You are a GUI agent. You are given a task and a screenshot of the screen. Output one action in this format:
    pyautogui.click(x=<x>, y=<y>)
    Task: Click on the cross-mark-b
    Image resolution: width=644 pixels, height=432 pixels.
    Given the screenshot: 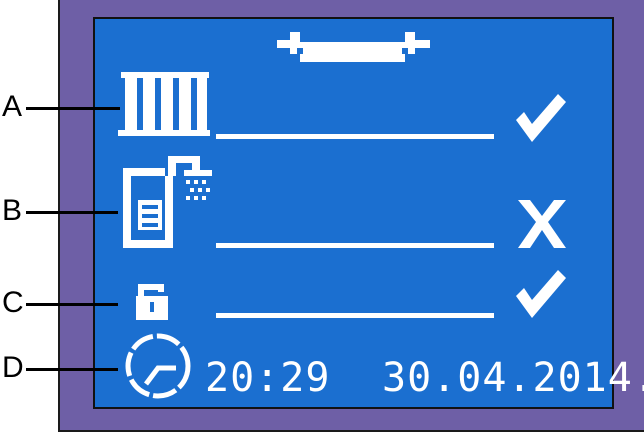 What is the action you would take?
    pyautogui.click(x=542, y=224)
    